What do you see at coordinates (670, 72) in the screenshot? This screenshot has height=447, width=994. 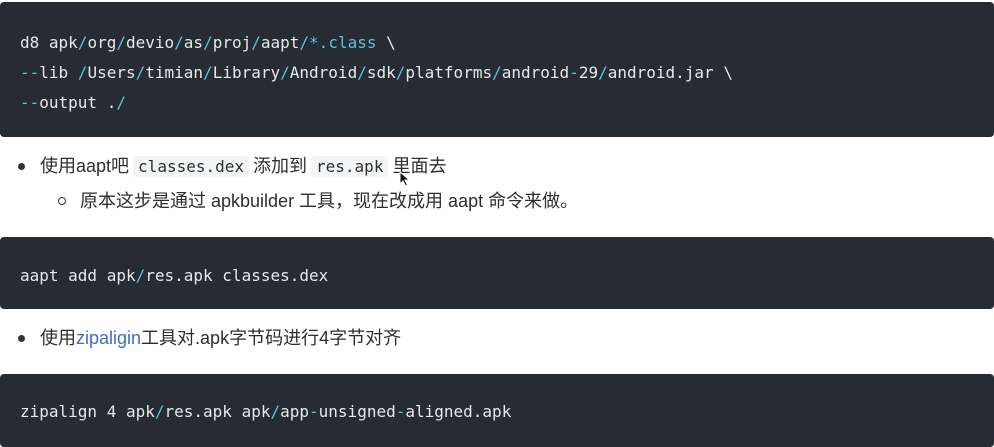 I see `code-text-token: android.jar \` at bounding box center [670, 72].